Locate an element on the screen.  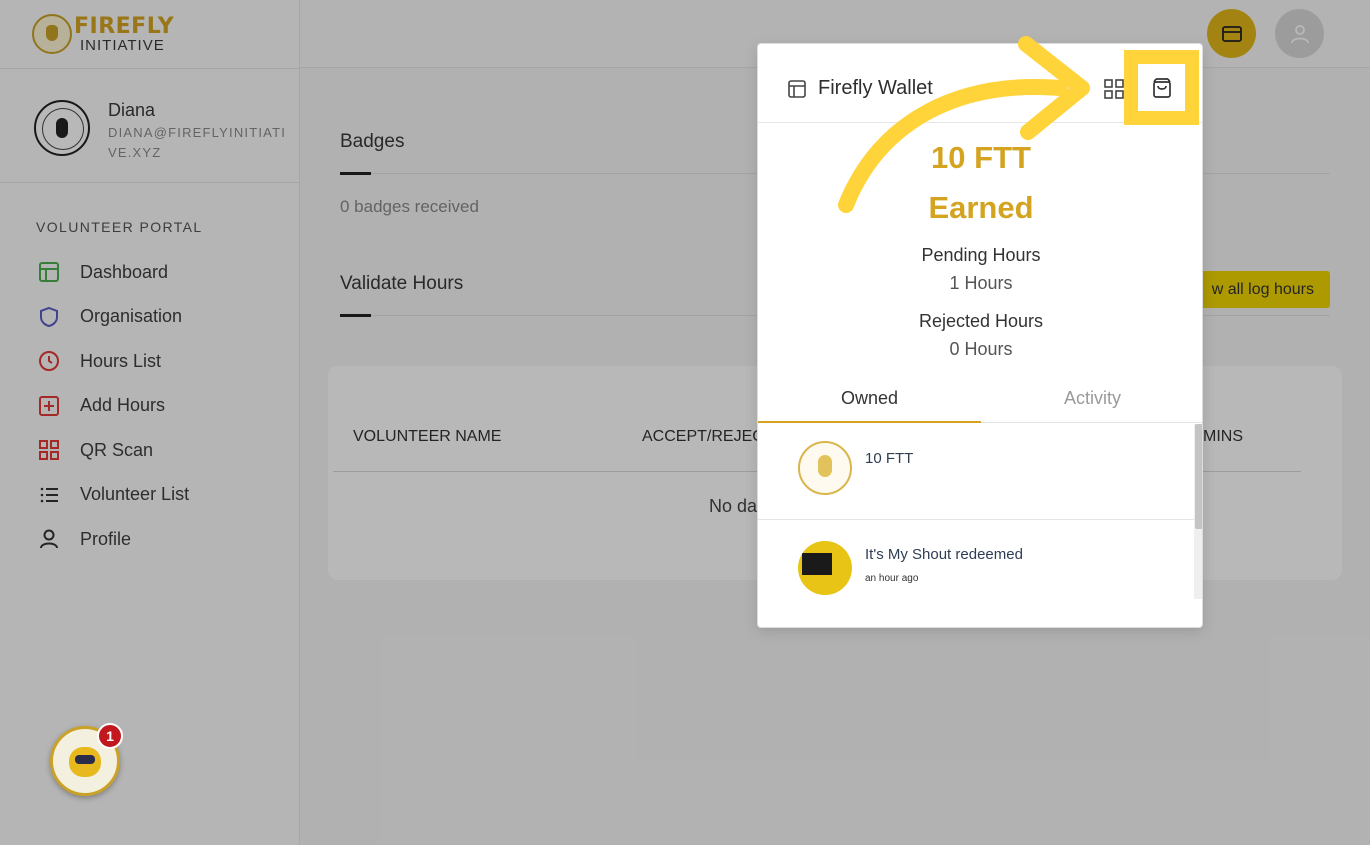
empty-table-text: No da is located at coordinates (733, 506).